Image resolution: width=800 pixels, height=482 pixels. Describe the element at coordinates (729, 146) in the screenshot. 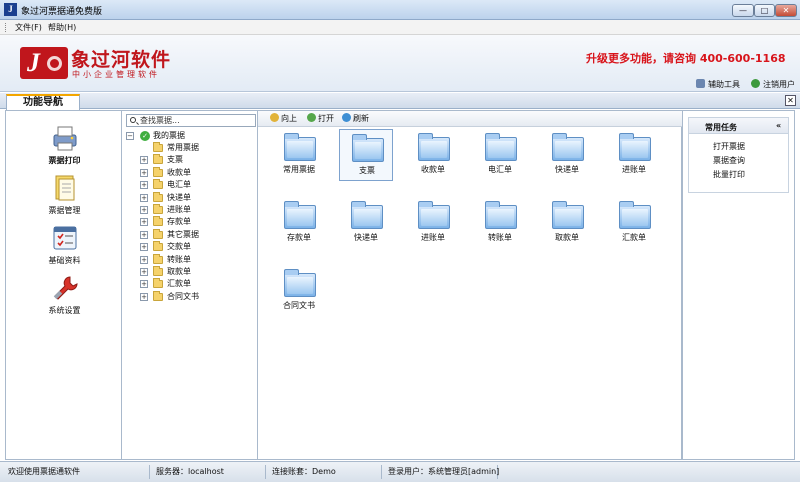

I see `task-open-ticket: 打开票据` at that location.